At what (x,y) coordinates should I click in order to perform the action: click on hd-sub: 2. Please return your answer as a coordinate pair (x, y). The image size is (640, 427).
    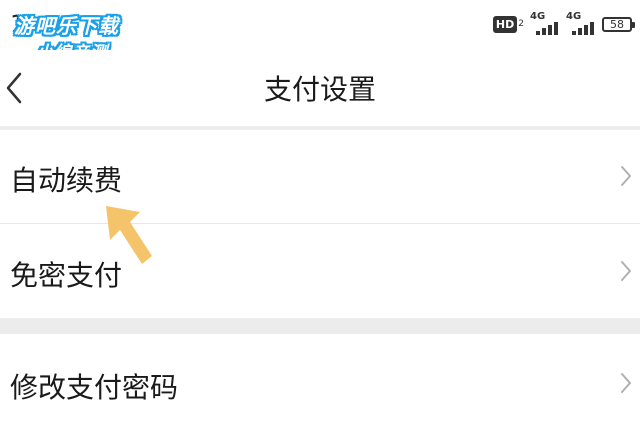
    Looking at the image, I should click on (521, 24).